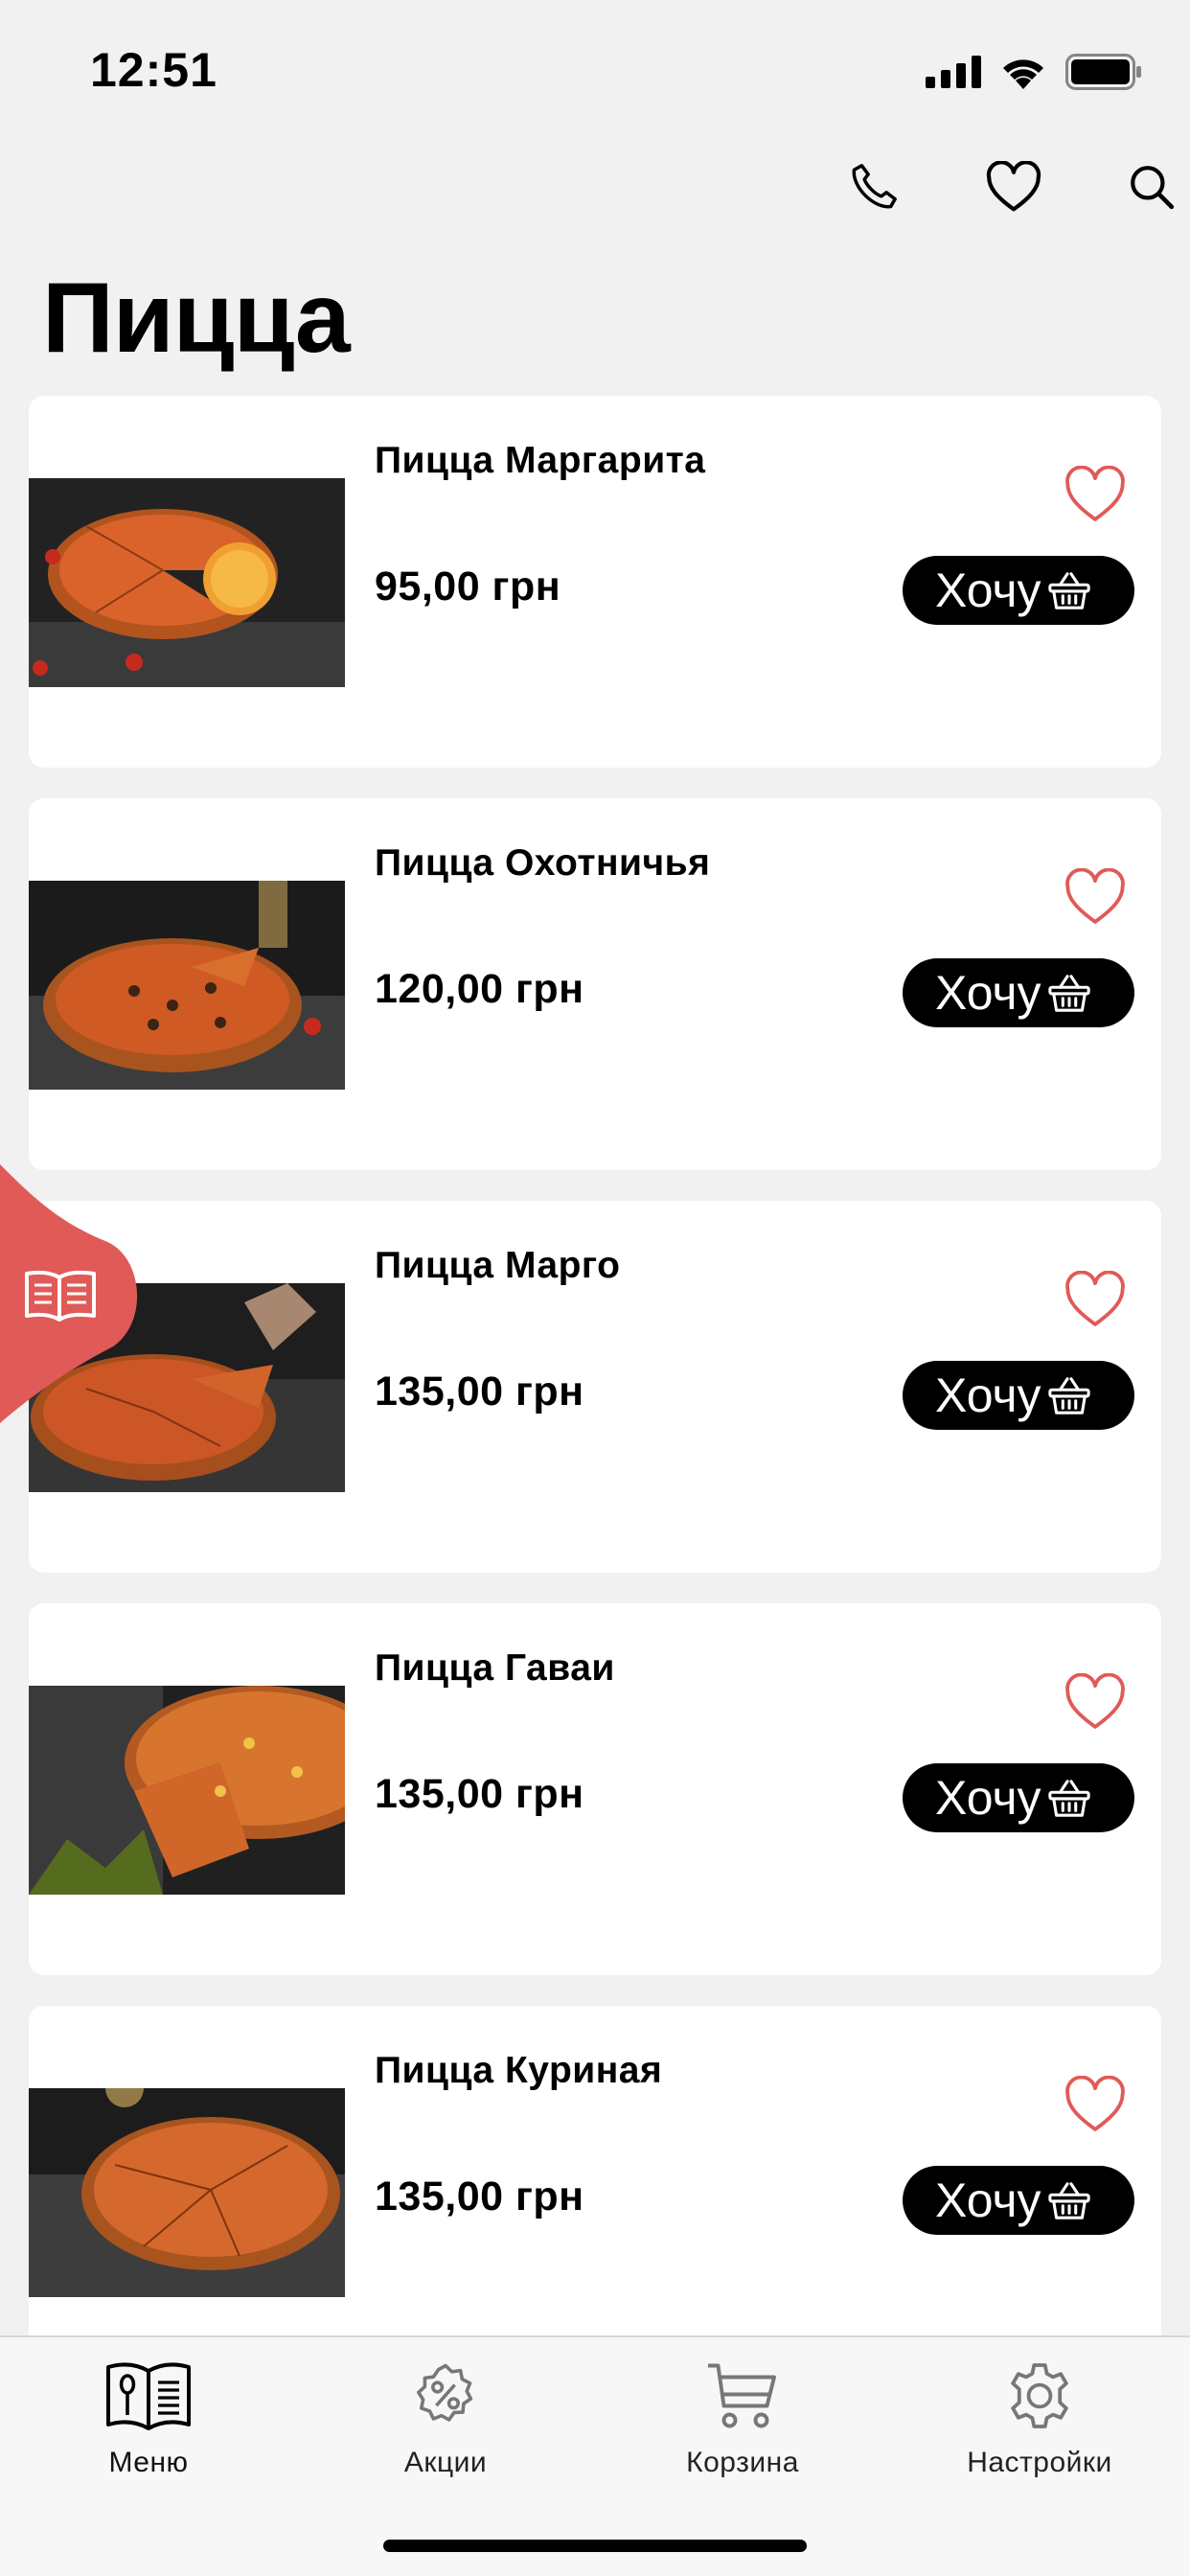 This screenshot has width=1190, height=2576. I want to click on tab-cart-label: Корзина, so click(743, 2463).